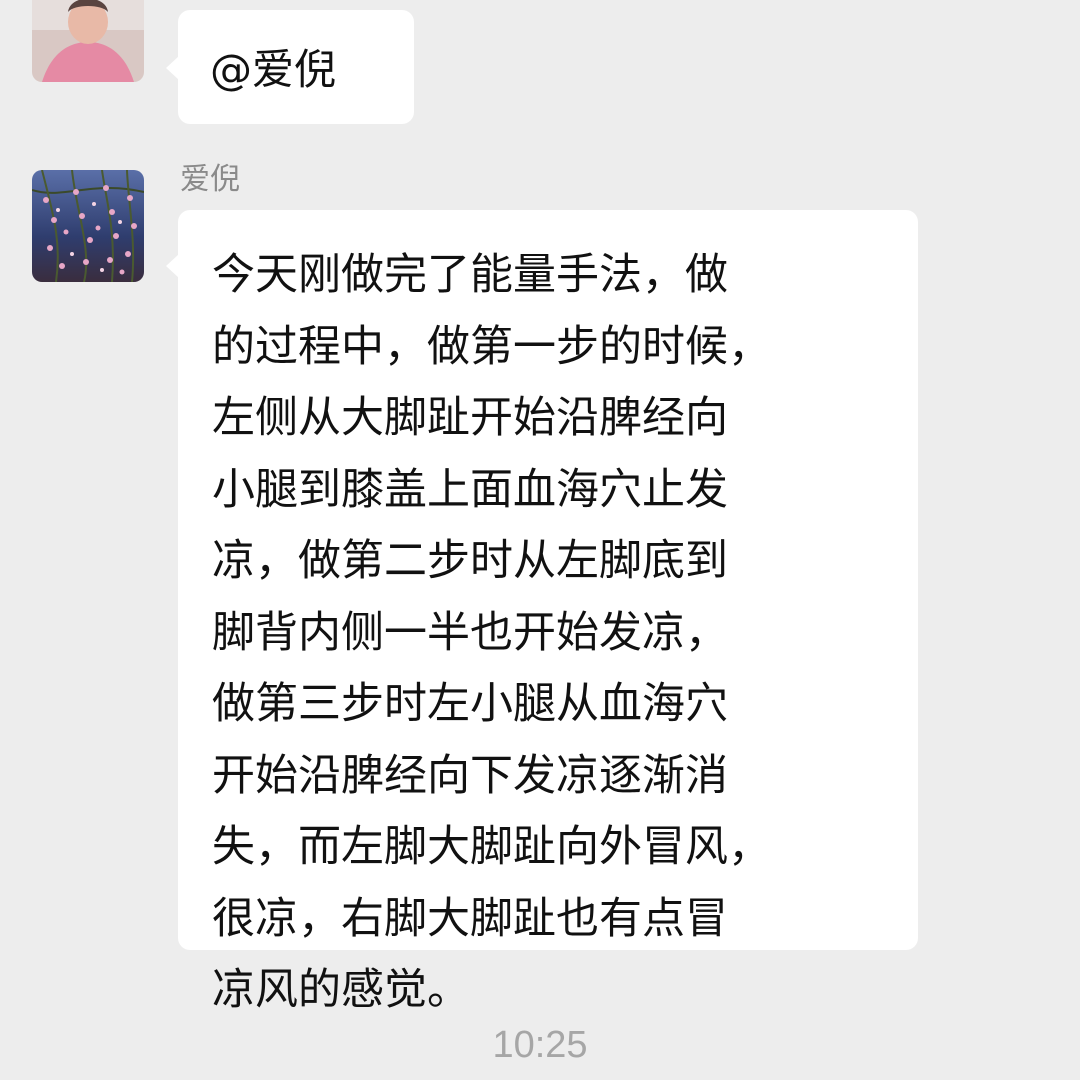 This screenshot has height=1080, width=1080. Describe the element at coordinates (341, 990) in the screenshot. I see `message-line: 凉风的感觉。` at that location.